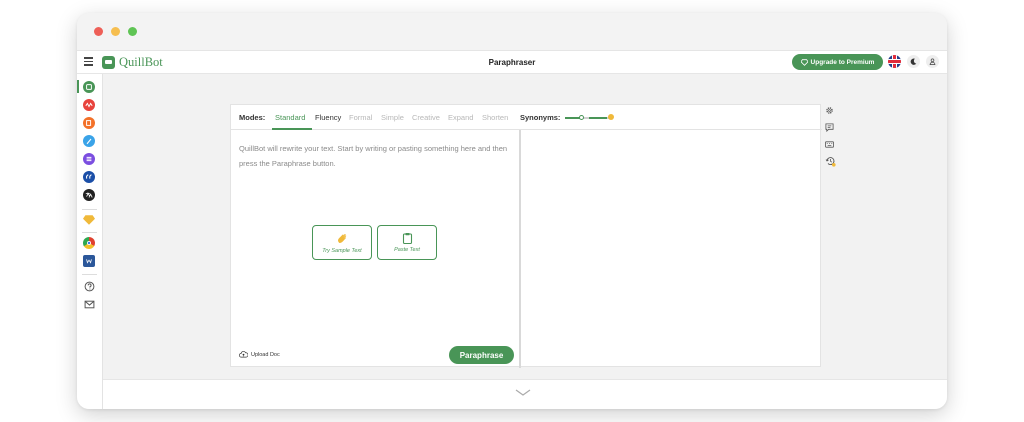 The width and height of the screenshot is (1024, 422). Describe the element at coordinates (932, 61) in the screenshot. I see `user-icon` at that location.